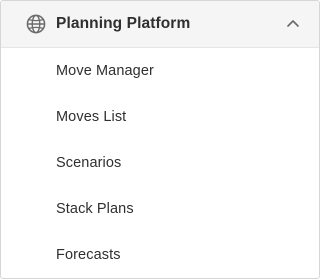 Image resolution: width=320 pixels, height=279 pixels. Describe the element at coordinates (105, 71) in the screenshot. I see `nav-item-label: Move Manager` at that location.